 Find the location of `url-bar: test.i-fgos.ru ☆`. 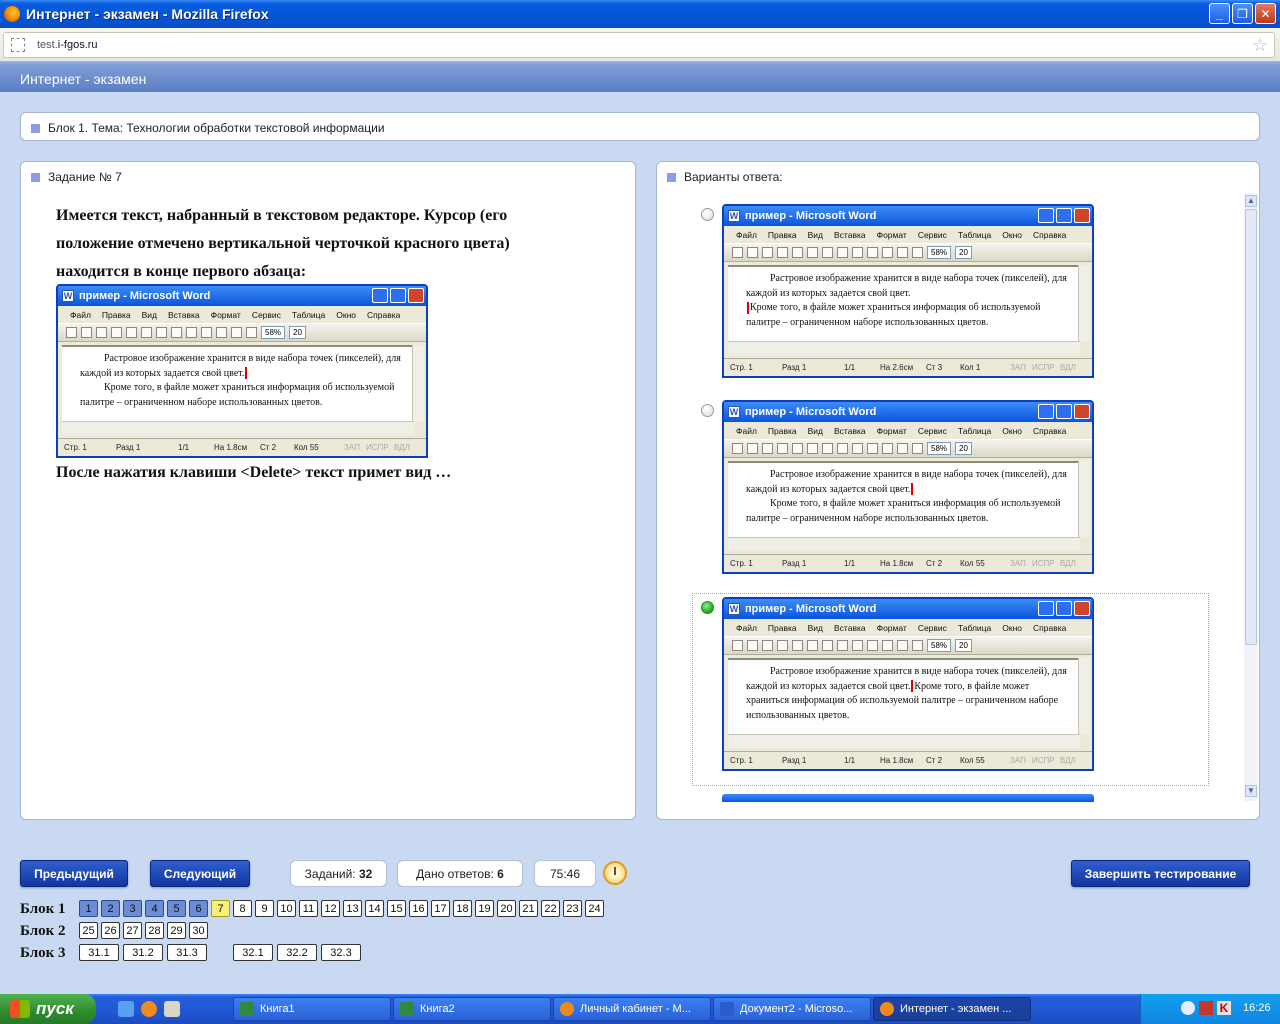

url-bar: test.i-fgos.ru ☆ is located at coordinates (639, 45).